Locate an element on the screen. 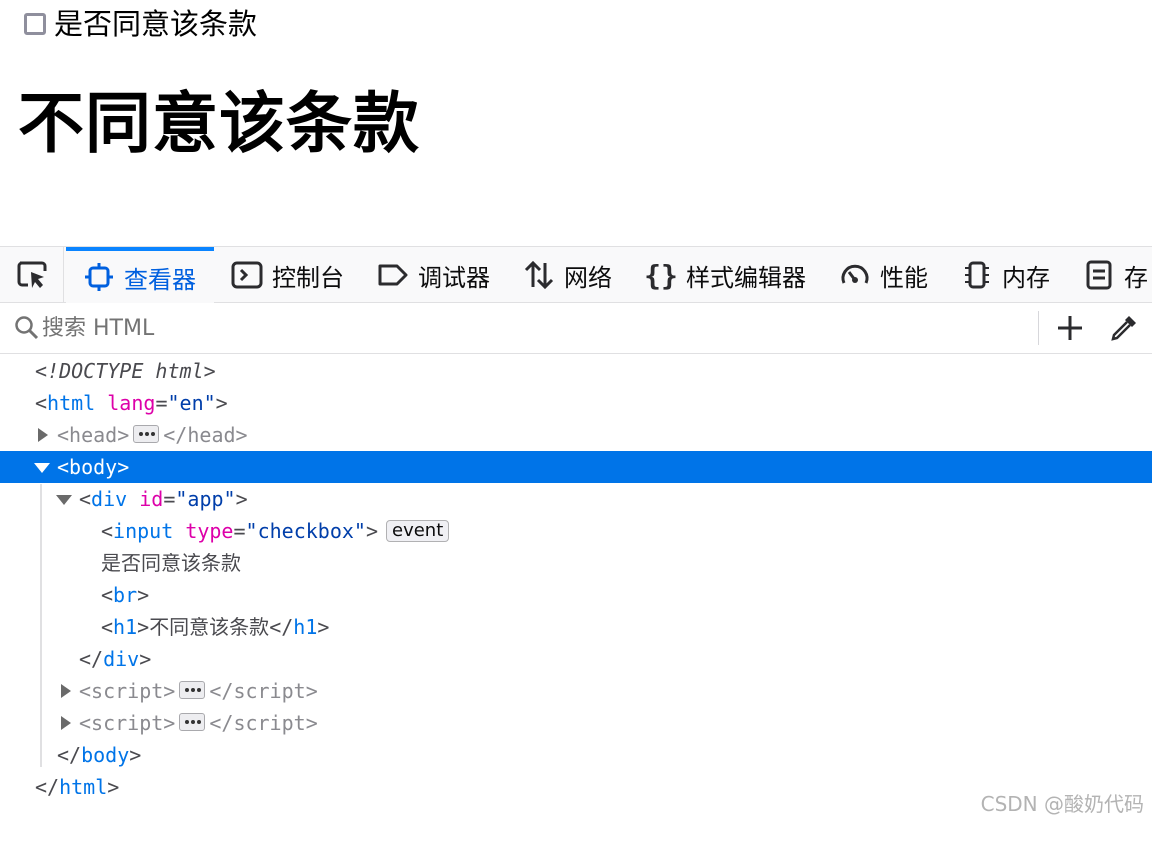  lang-attr: lang is located at coordinates (131, 403).